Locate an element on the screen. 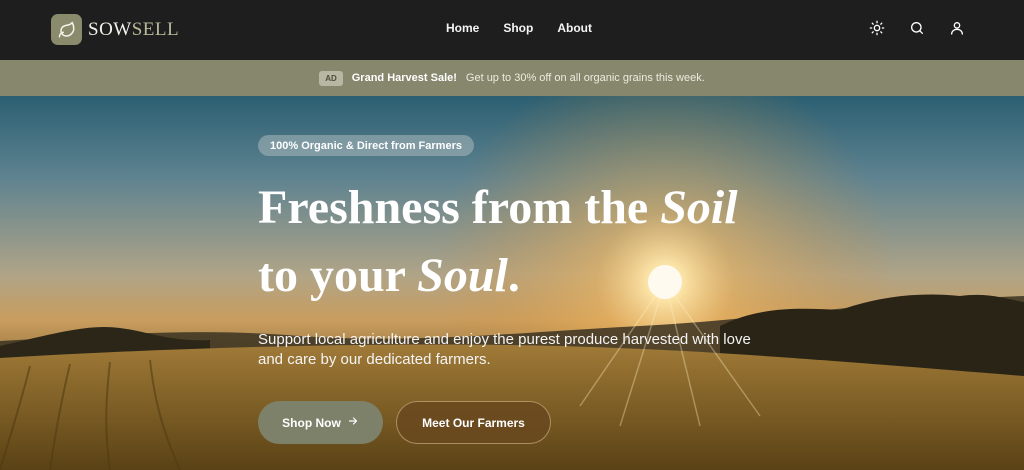 The height and width of the screenshot is (470, 1024). brand-logo: SOWSELL is located at coordinates (115, 29).